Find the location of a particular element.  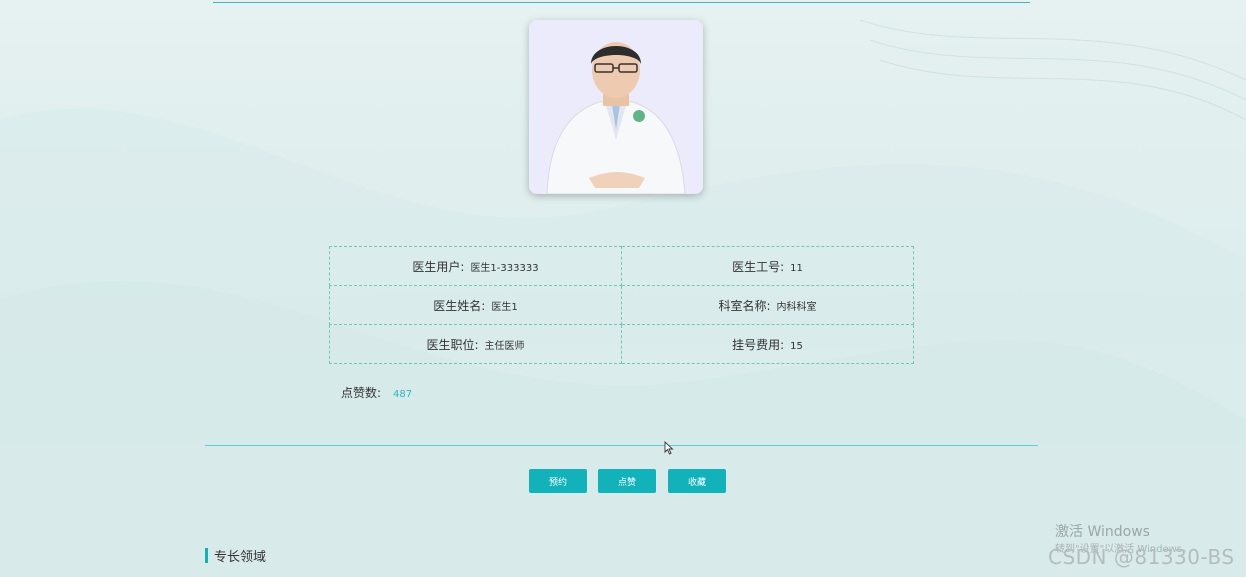

info-label: 医生工号: is located at coordinates (758, 266).